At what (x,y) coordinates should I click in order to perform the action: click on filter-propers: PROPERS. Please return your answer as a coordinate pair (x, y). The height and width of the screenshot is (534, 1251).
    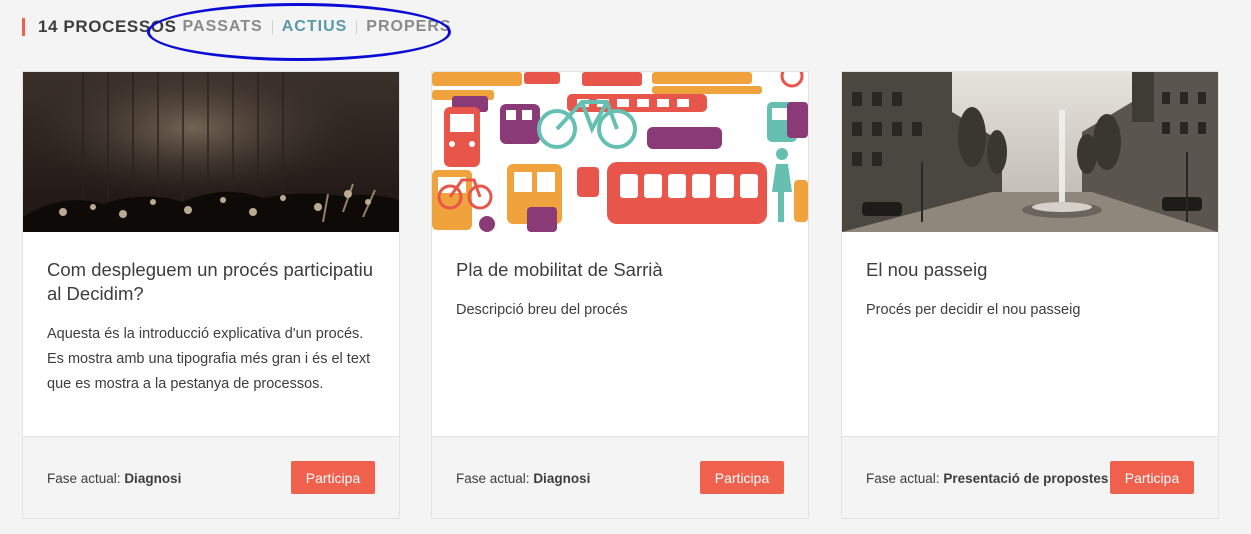
    Looking at the image, I should click on (408, 27).